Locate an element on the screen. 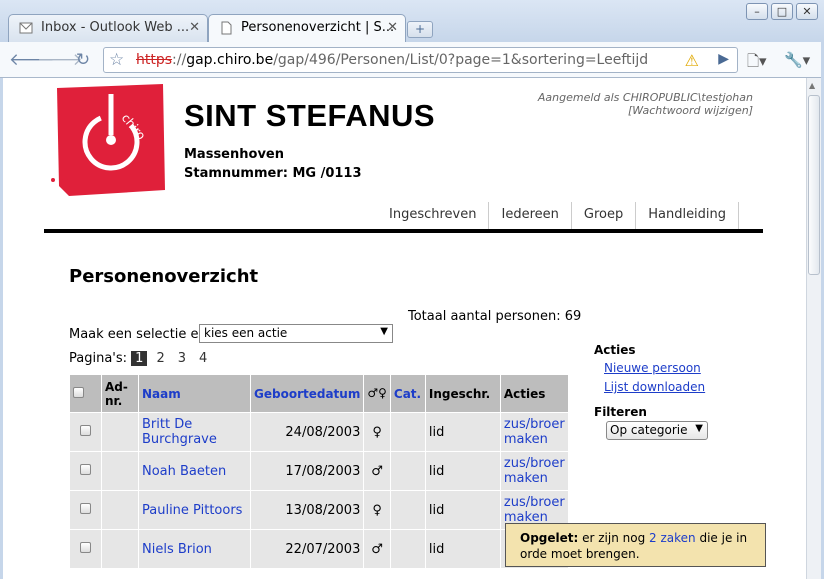 The width and height of the screenshot is (824, 579). filter-select-value: Op categorie is located at coordinates (649, 430).